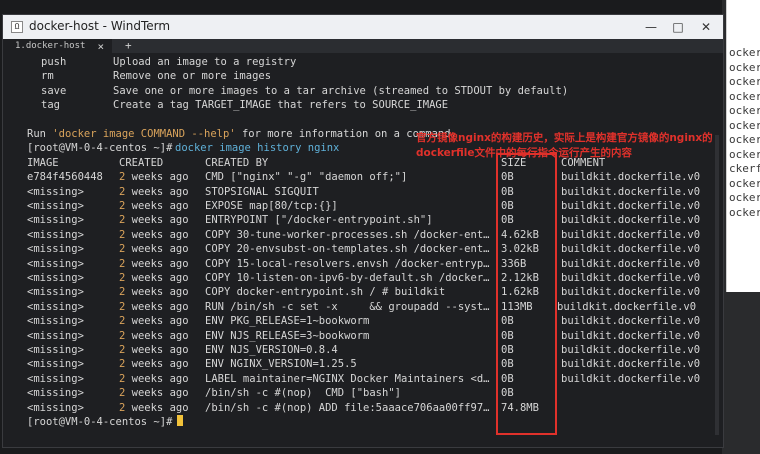 The image size is (760, 454). Describe the element at coordinates (144, 134) in the screenshot. I see `run-hint-command: 'docker image COMMAND --help'` at that location.